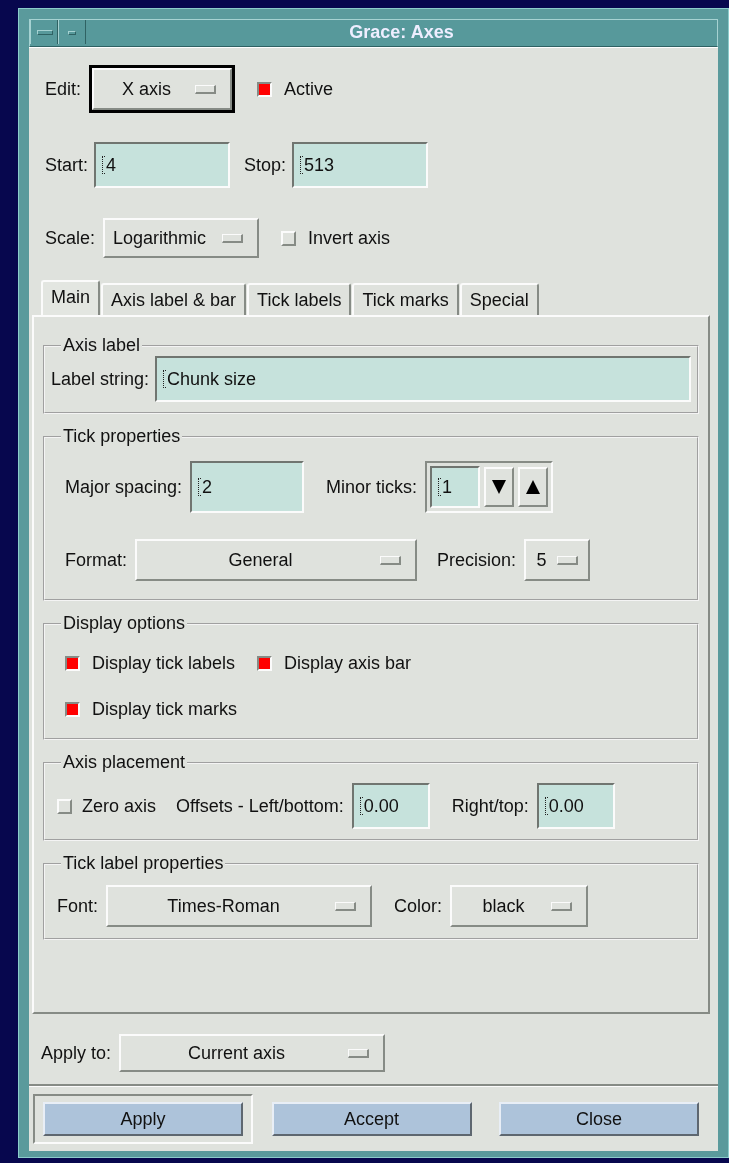 This screenshot has width=729, height=1163. Describe the element at coordinates (70, 238) in the screenshot. I see `field-label: Scale:` at that location.